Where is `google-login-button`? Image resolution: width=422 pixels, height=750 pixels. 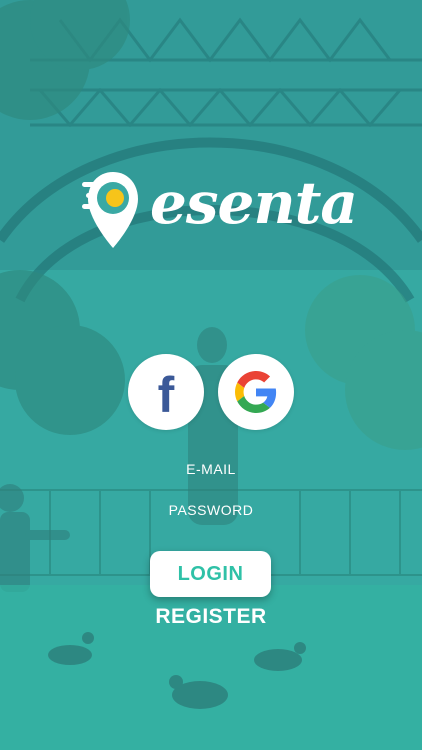
google-login-button is located at coordinates (256, 392).